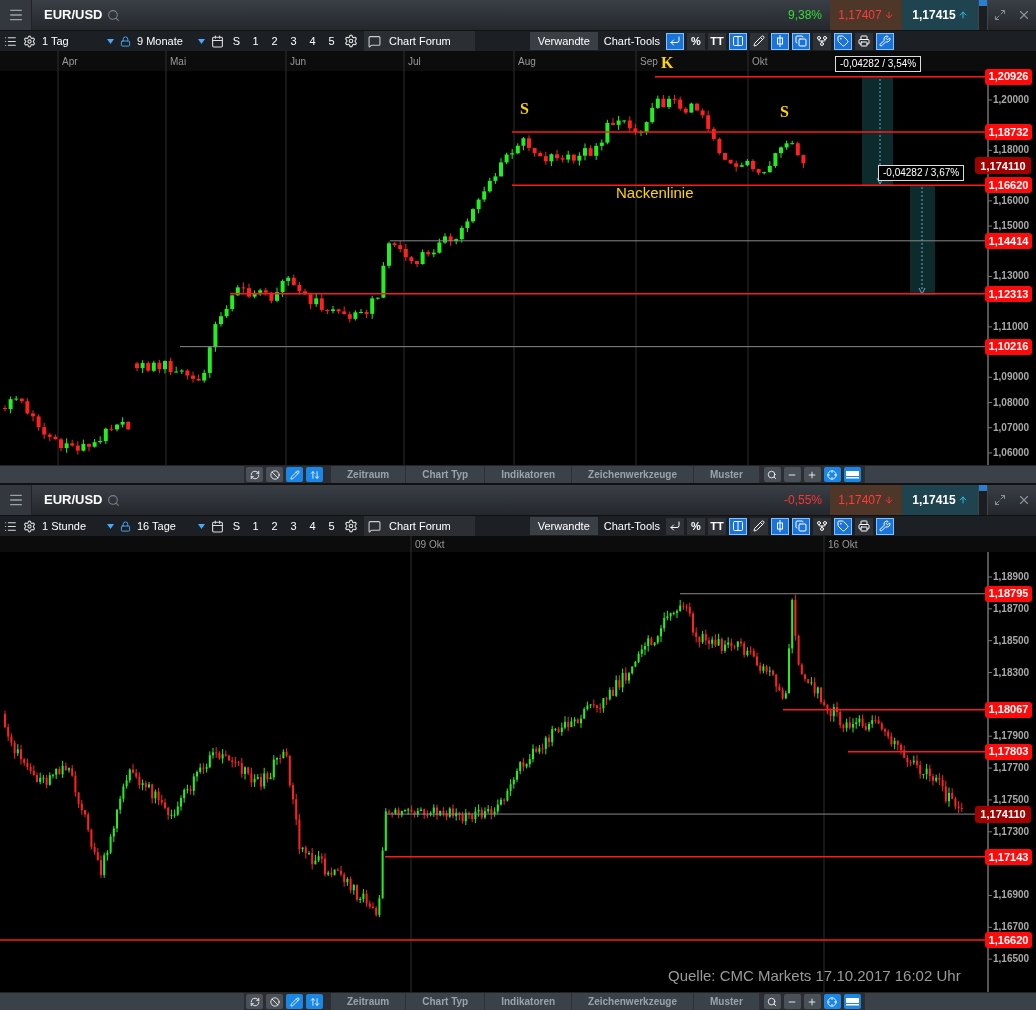 This screenshot has height=1010, width=1036. Describe the element at coordinates (655, 192) in the screenshot. I see `neckline-label: Nackenlinie` at that location.